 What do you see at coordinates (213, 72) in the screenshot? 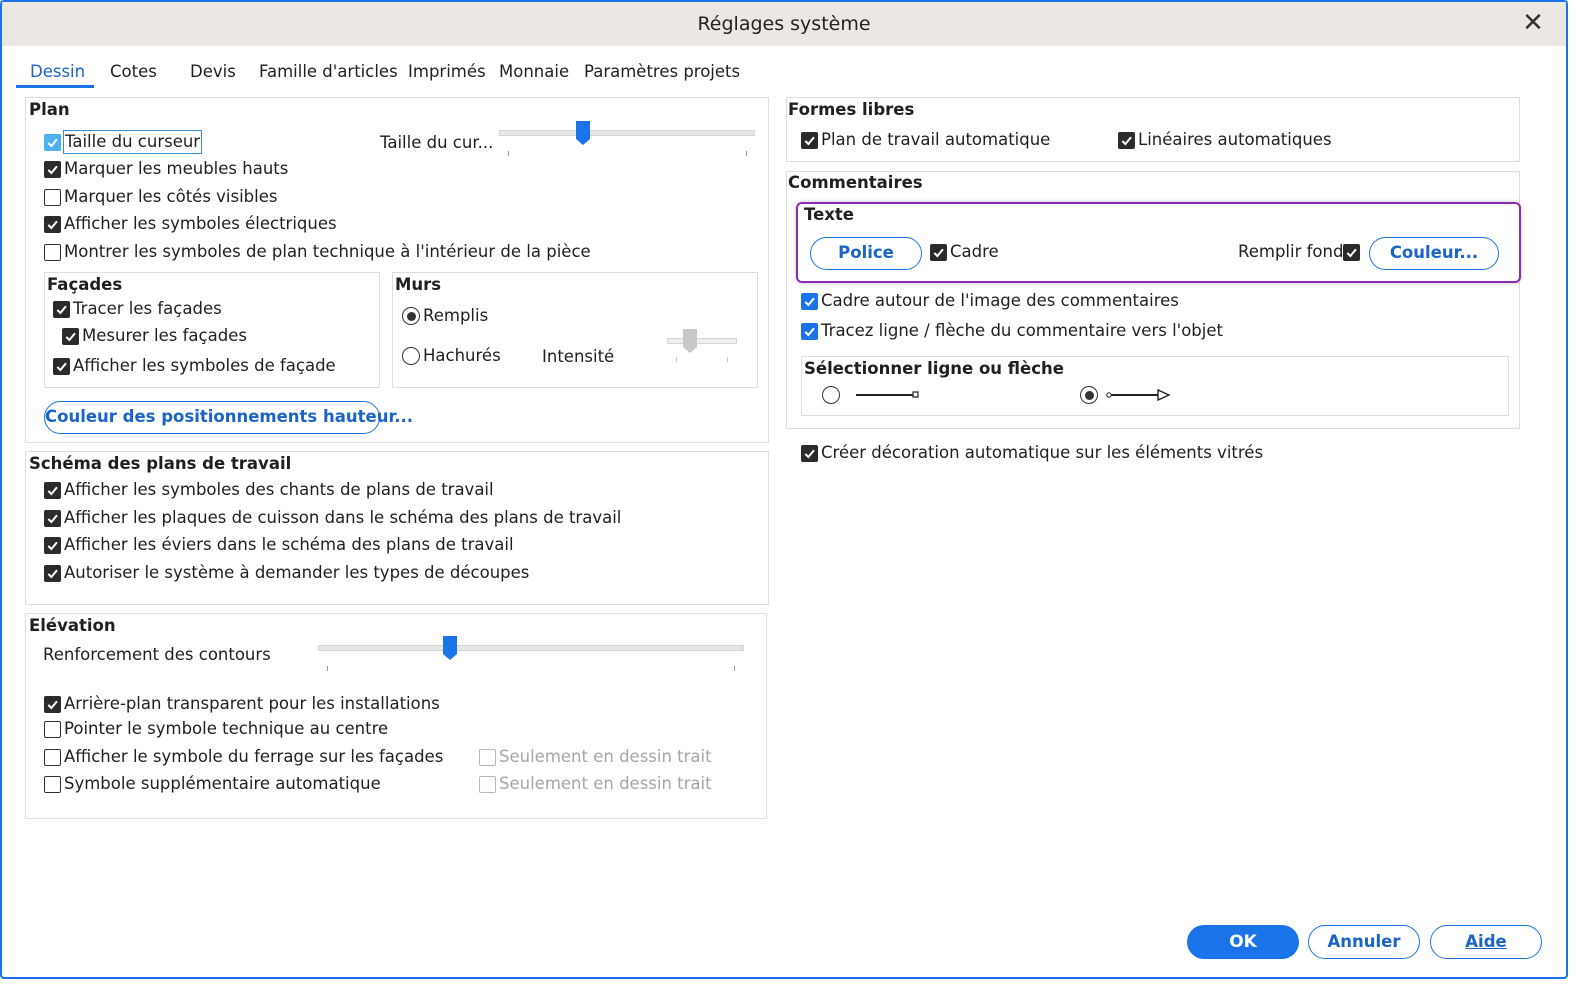
I see `tab-devis: Devis` at bounding box center [213, 72].